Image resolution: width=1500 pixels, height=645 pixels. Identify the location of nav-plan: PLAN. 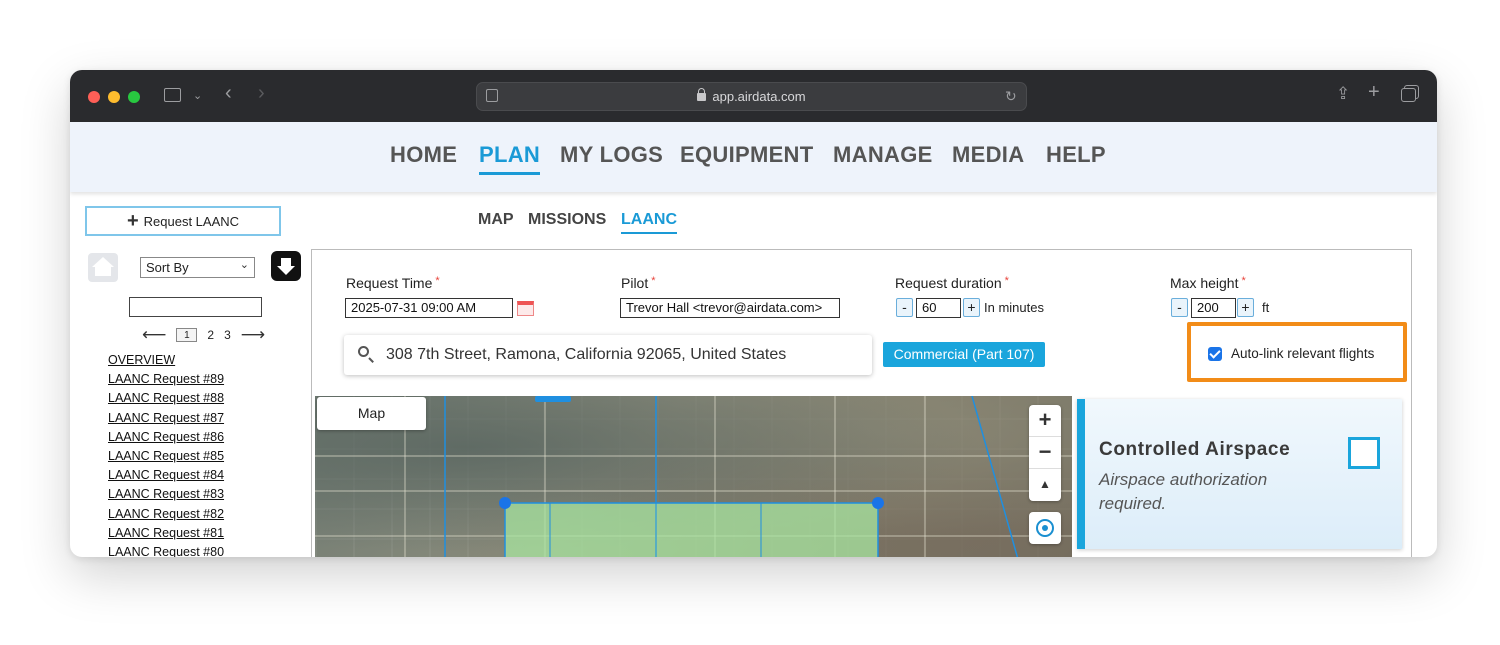
(510, 158).